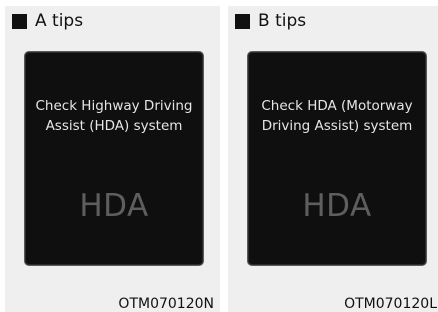 This screenshot has height=312, width=438. Describe the element at coordinates (282, 21) in the screenshot. I see `panel-title: B tips` at that location.